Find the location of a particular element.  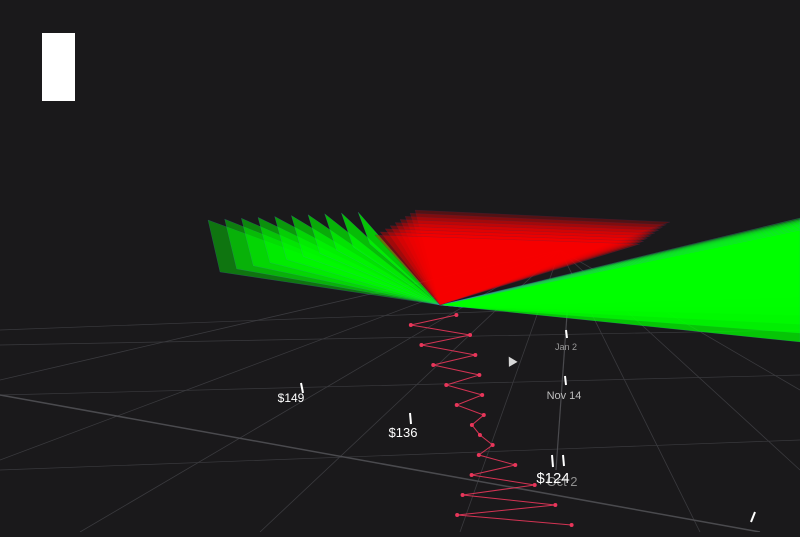

overlay-panel is located at coordinates (58, 67).